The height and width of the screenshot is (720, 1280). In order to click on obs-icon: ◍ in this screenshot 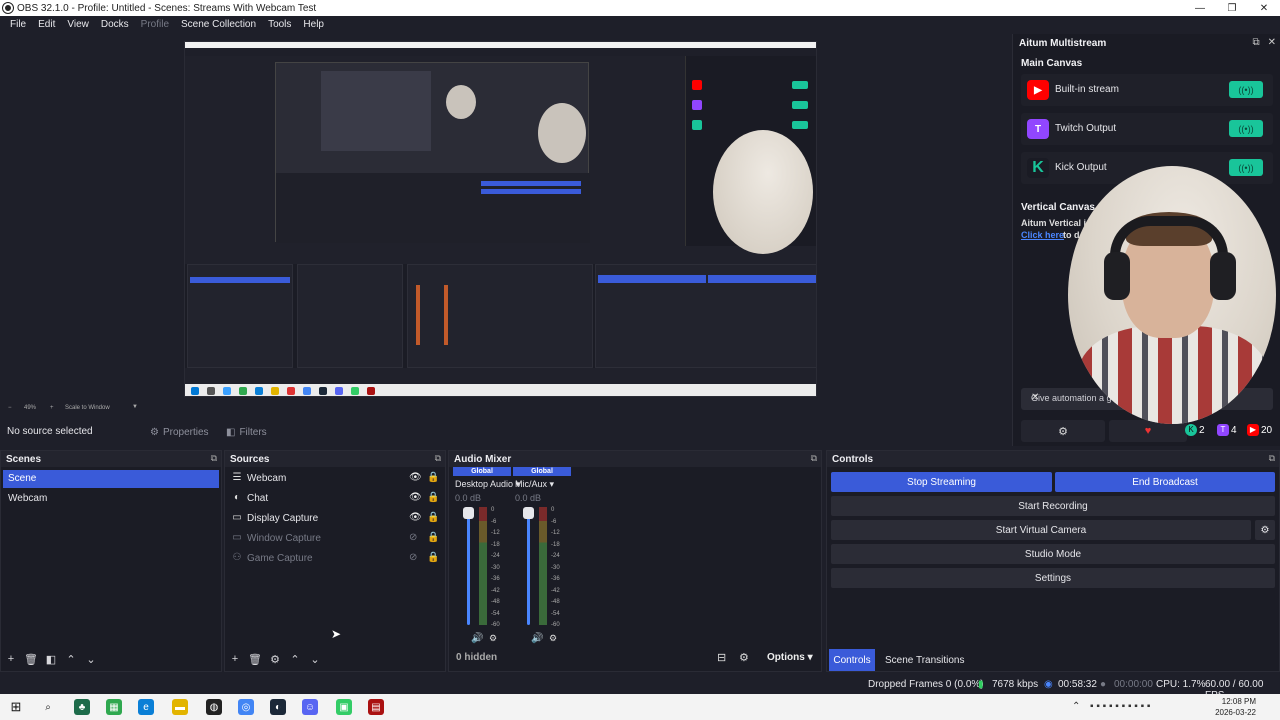, I will do `click(214, 707)`.